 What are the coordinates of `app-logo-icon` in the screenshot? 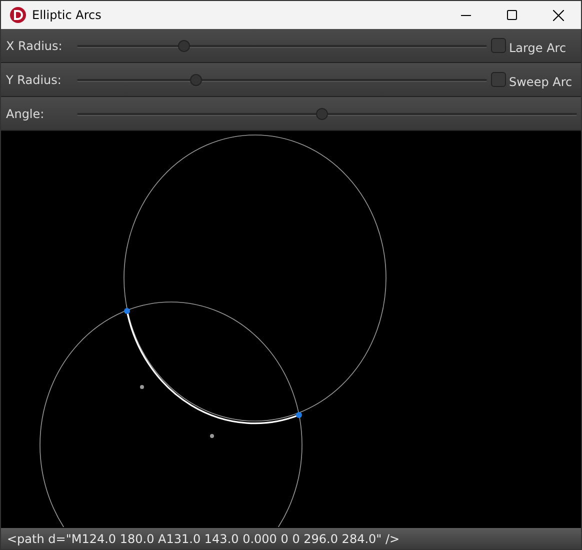 It's located at (18, 15).